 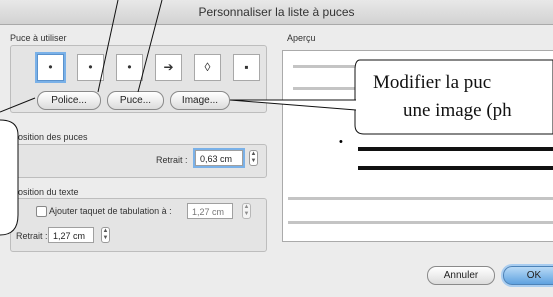 I want to click on left-callout-bubble, so click(x=9, y=177).